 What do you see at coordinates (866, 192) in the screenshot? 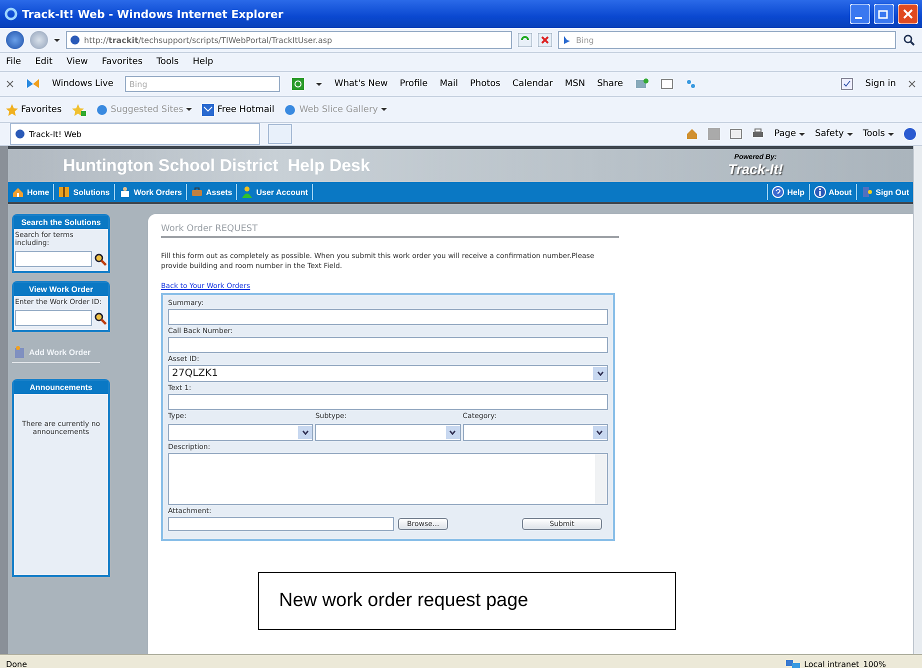
I see `door-icon` at bounding box center [866, 192].